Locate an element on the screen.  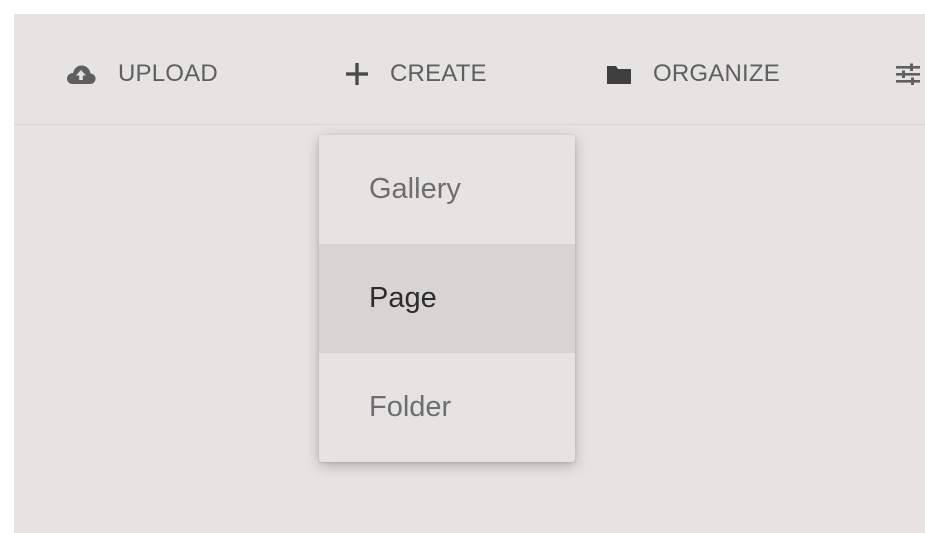
menu-item-label: Gallery is located at coordinates (415, 189).